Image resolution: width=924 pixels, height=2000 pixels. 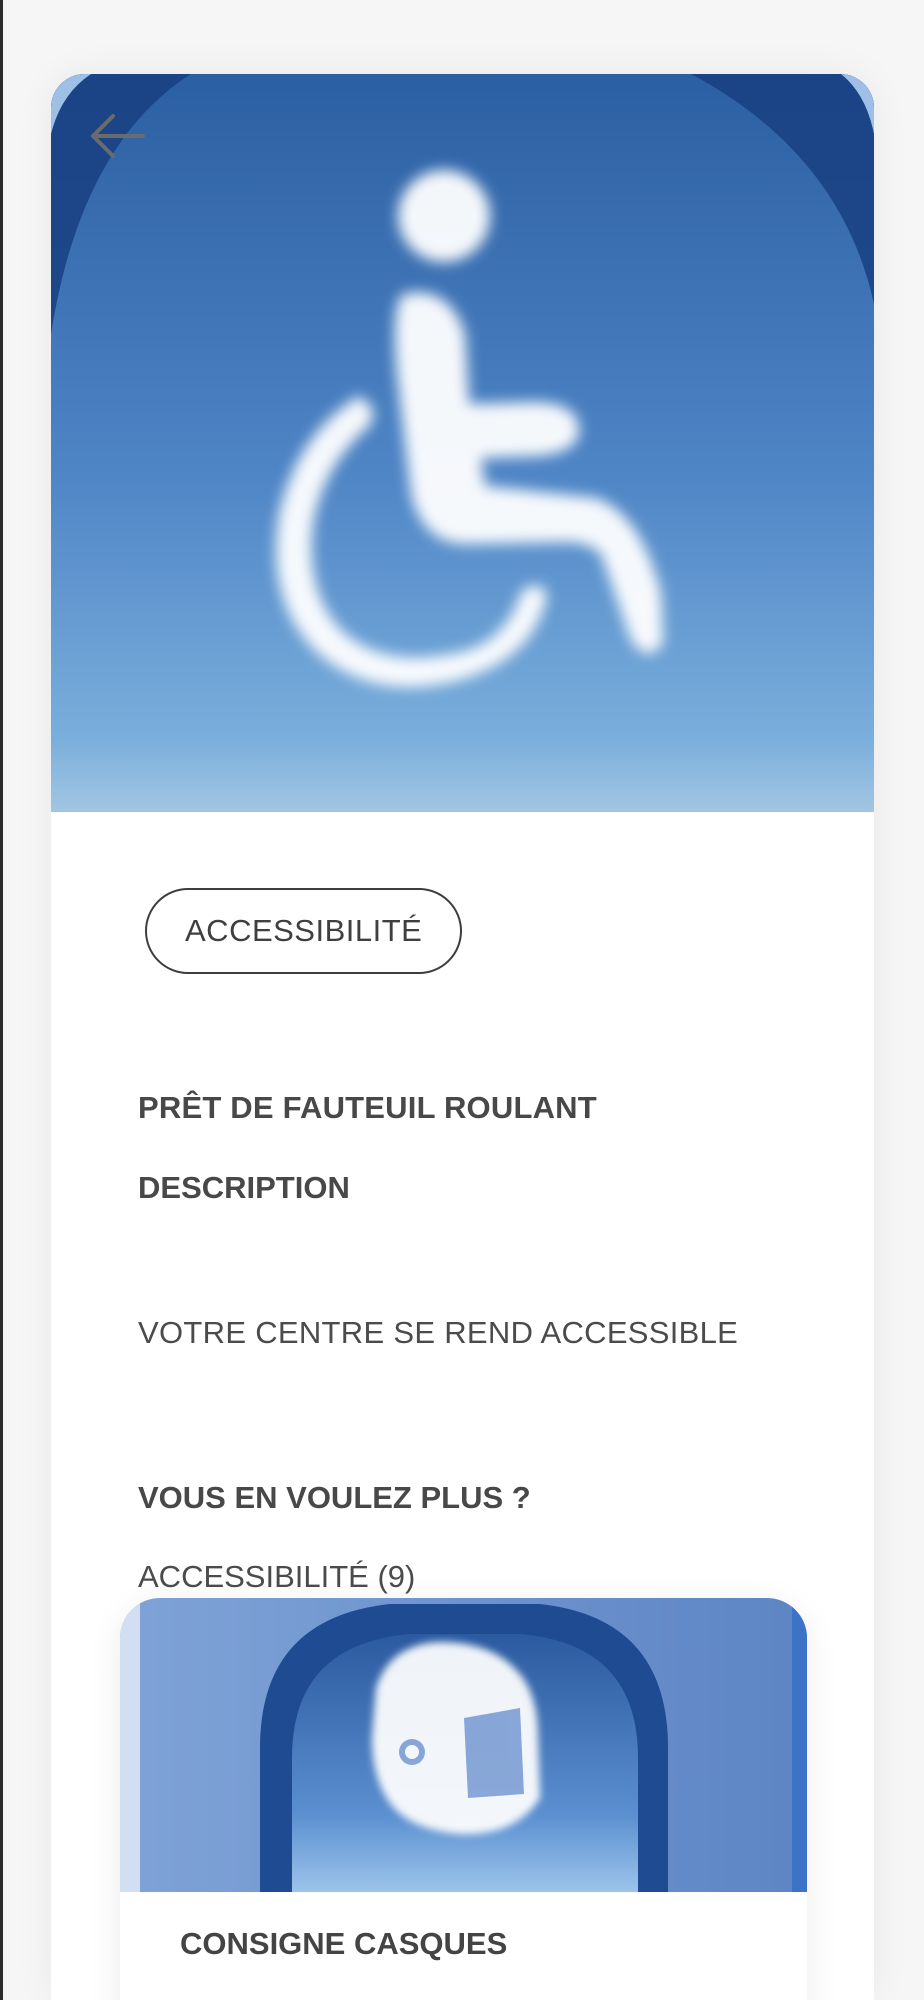 What do you see at coordinates (334, 1497) in the screenshot?
I see `more-heading: VOUS EN VOULEZ PLUS ?` at bounding box center [334, 1497].